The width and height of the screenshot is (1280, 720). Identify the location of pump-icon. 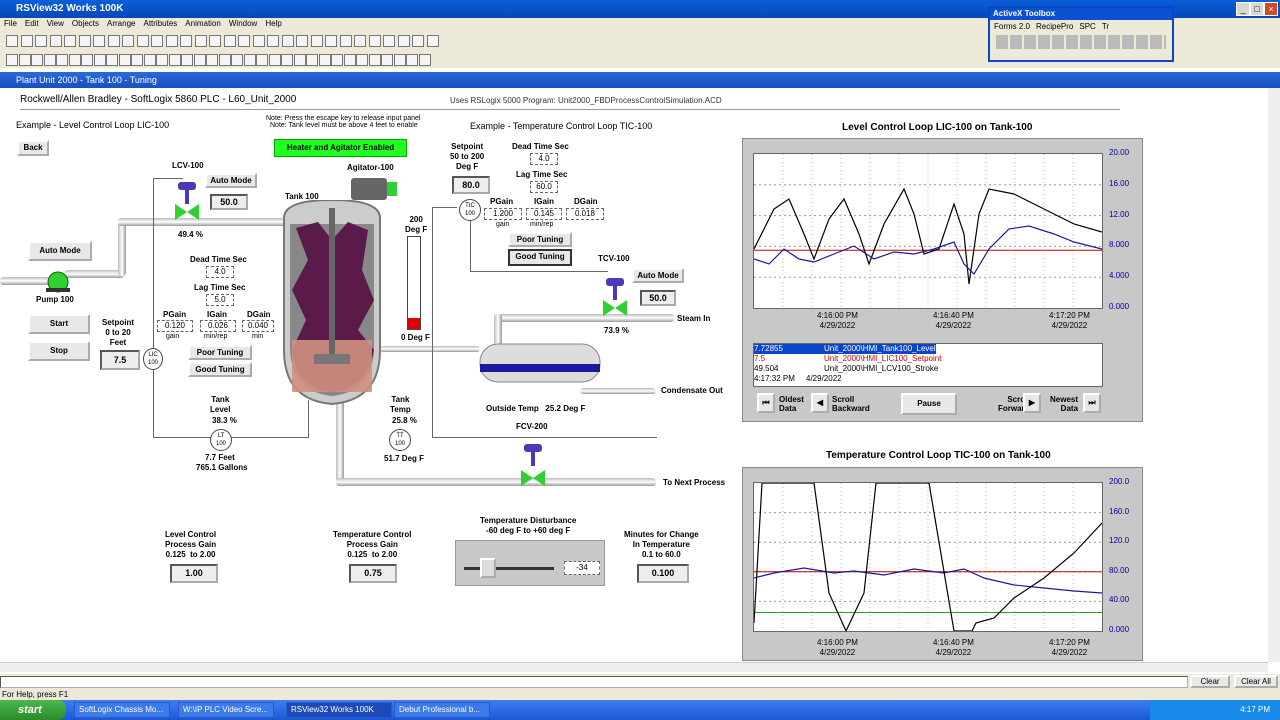
(59, 282).